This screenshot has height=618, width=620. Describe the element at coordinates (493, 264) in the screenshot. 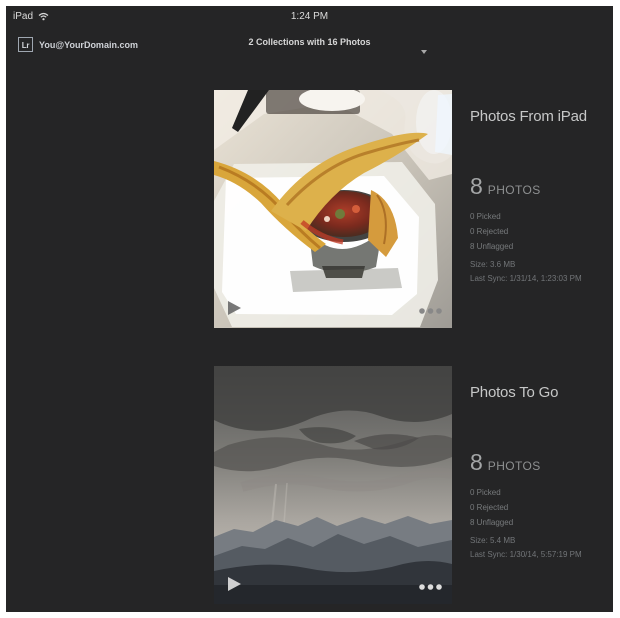

I see `collection-size: Size: 3.6 MB` at that location.